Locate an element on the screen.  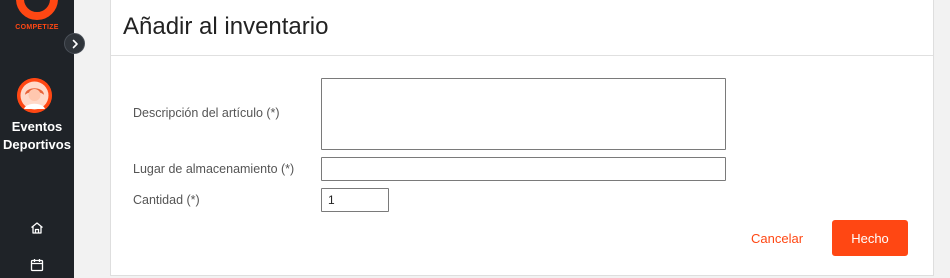
sidebar-toggle-button is located at coordinates (74, 43).